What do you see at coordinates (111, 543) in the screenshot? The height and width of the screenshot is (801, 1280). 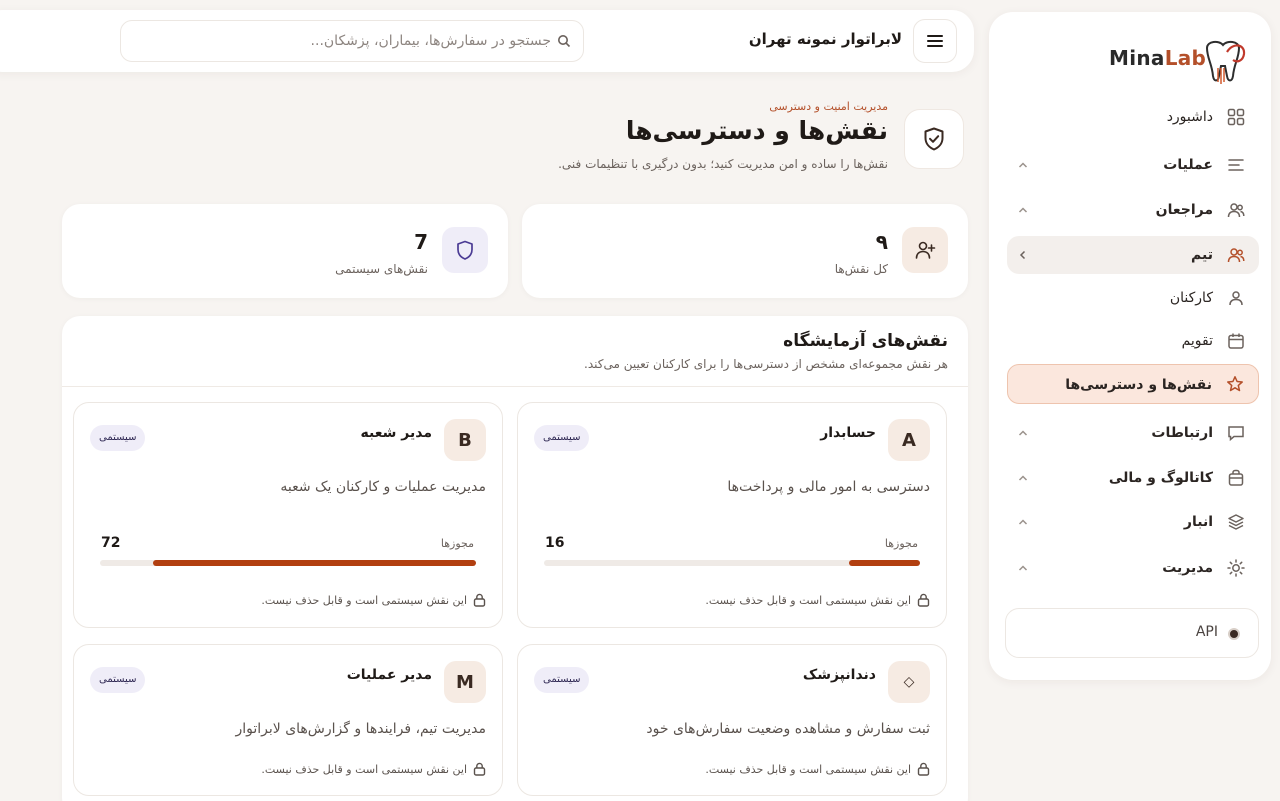 I see `permissions-count: 72` at bounding box center [111, 543].